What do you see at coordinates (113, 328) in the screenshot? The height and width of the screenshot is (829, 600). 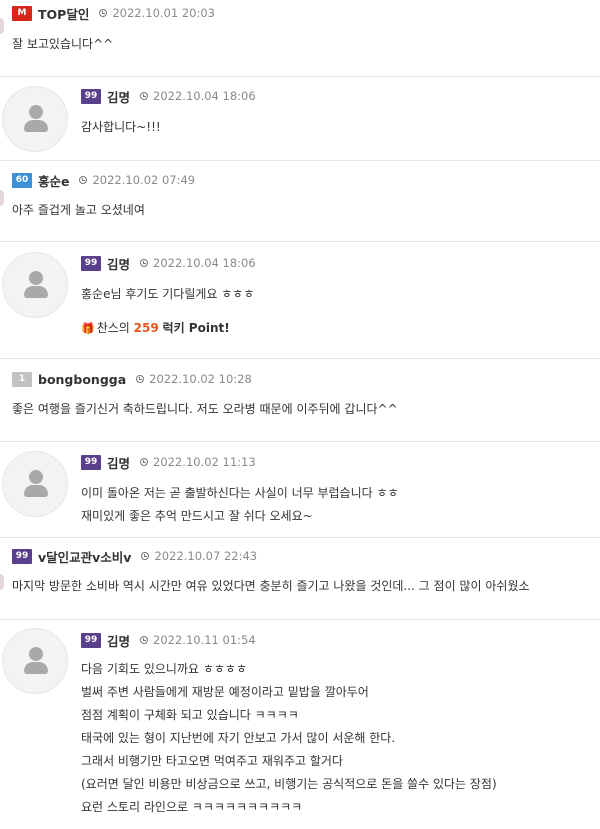 I see `lucky-prefix: 찬스의` at bounding box center [113, 328].